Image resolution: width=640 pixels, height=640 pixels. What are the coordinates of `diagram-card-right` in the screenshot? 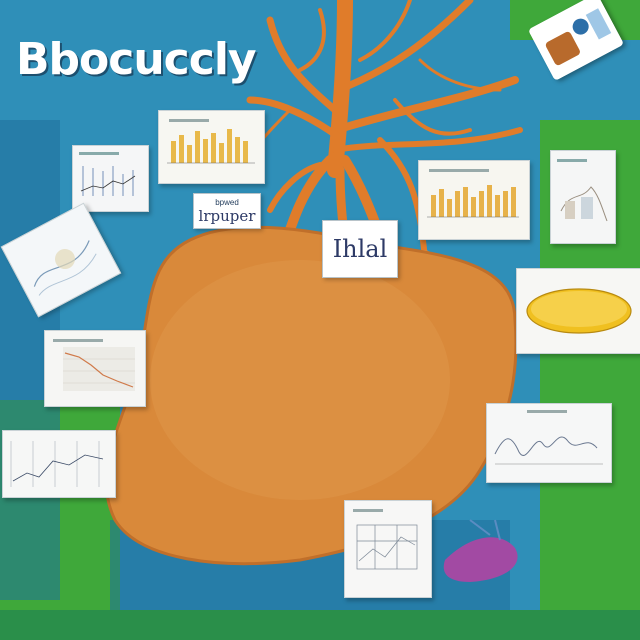 It's located at (583, 197).